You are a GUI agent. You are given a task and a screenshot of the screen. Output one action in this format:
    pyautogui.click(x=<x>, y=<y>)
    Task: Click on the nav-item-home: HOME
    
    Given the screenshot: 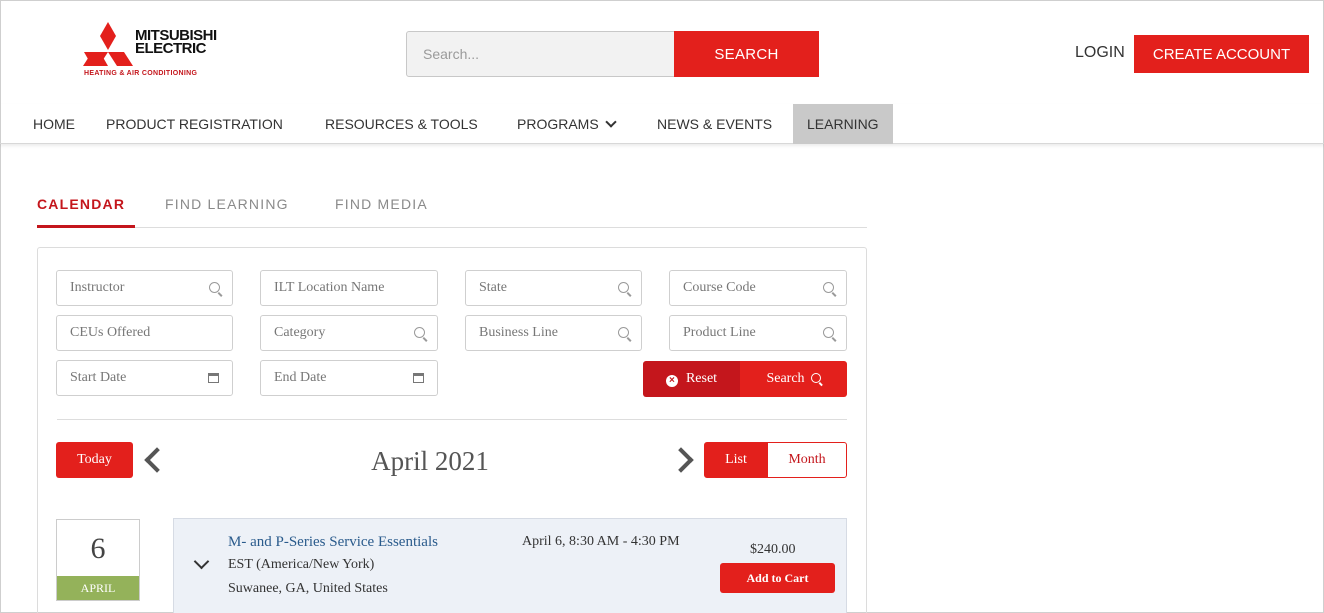 What is the action you would take?
    pyautogui.click(x=54, y=124)
    